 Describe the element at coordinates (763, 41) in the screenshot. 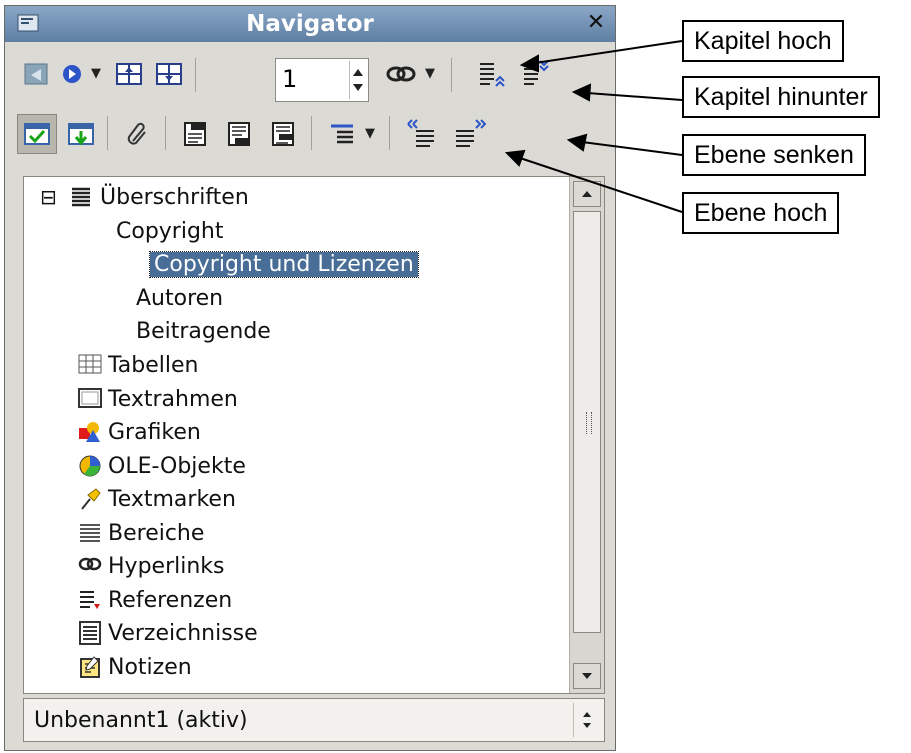

I see `callout-kapitel-hoch: Kapitel hoch` at that location.